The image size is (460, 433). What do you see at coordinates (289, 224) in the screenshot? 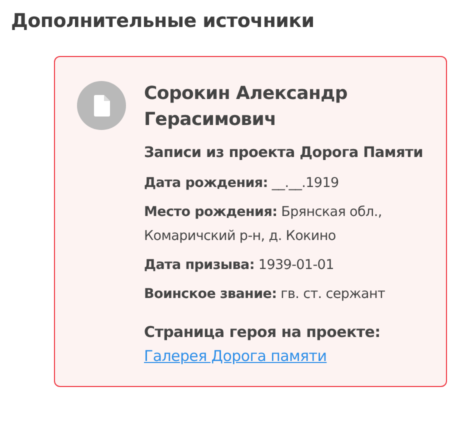
I see `record-field: Место рождения: Брянская обл., Комаричский р-н, д. Кокино` at bounding box center [289, 224].